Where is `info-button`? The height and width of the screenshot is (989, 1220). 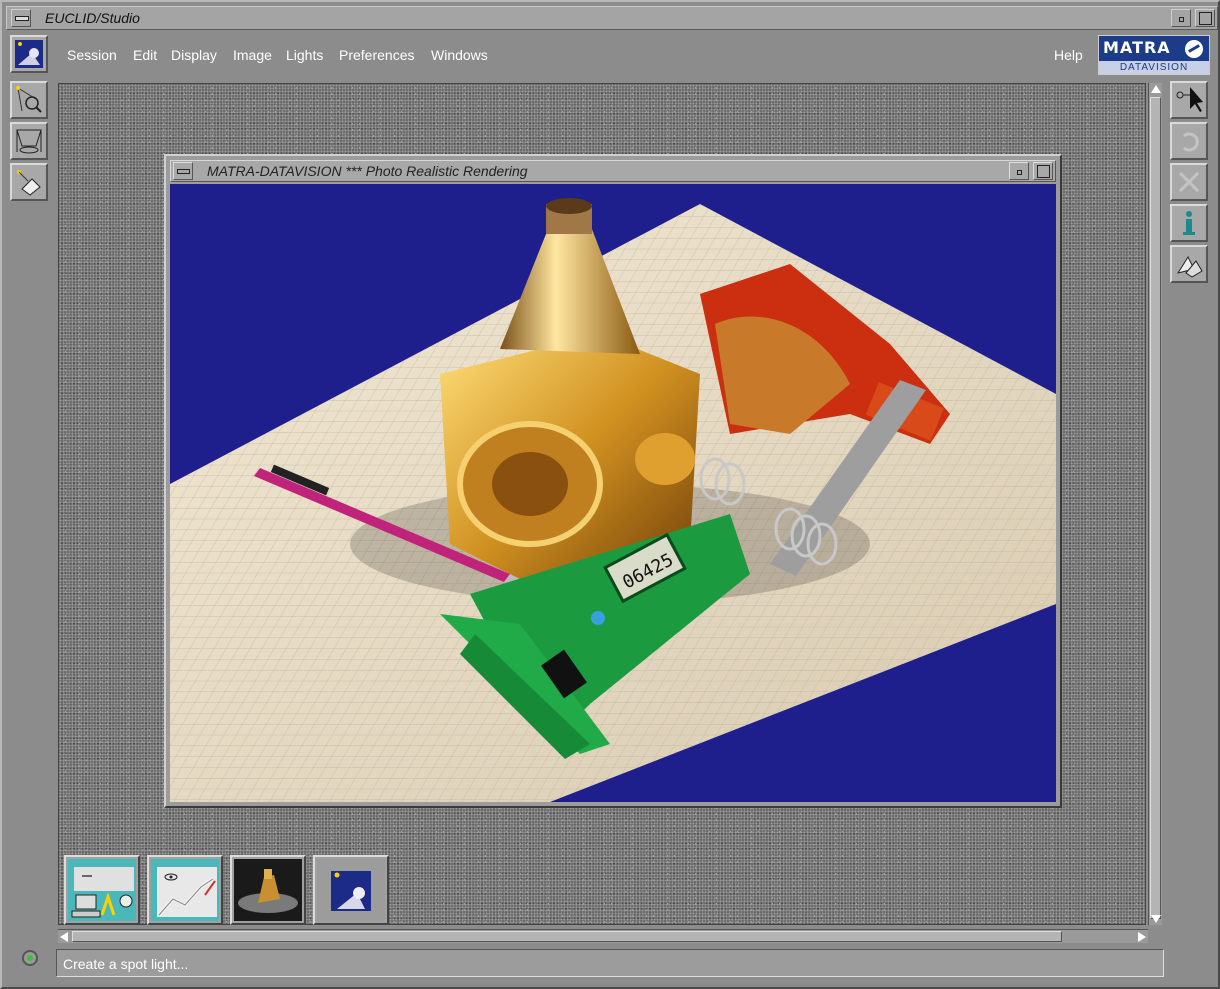
info-button is located at coordinates (1189, 223).